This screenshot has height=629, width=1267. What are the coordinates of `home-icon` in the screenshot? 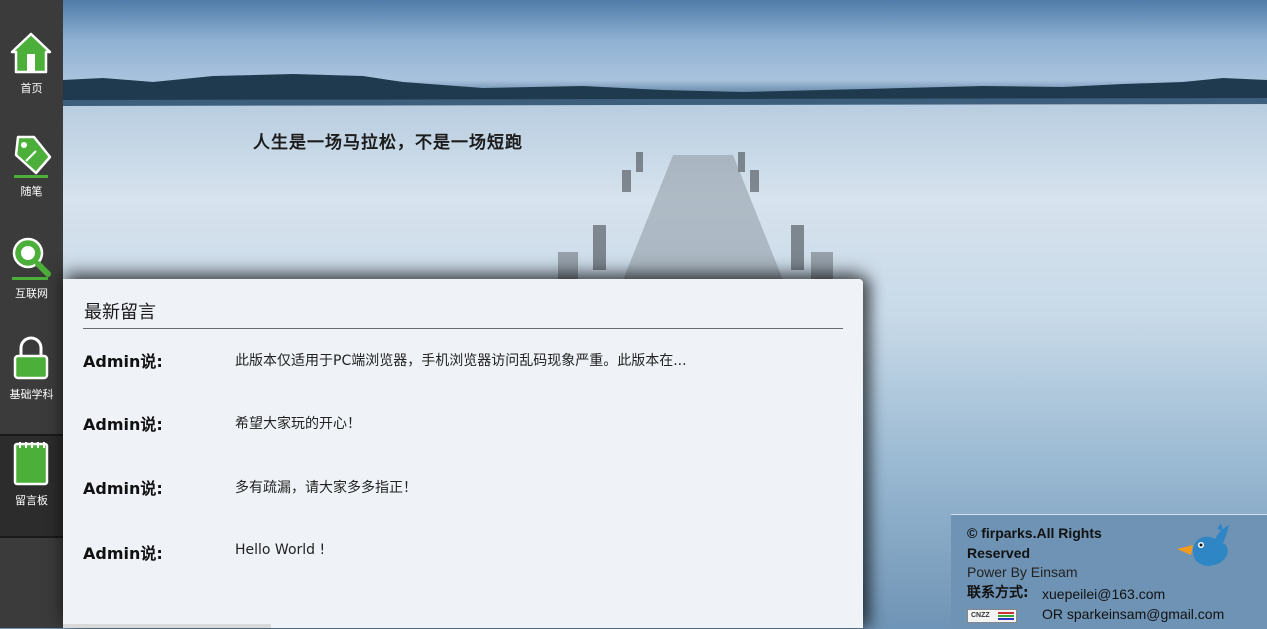 It's located at (31, 53).